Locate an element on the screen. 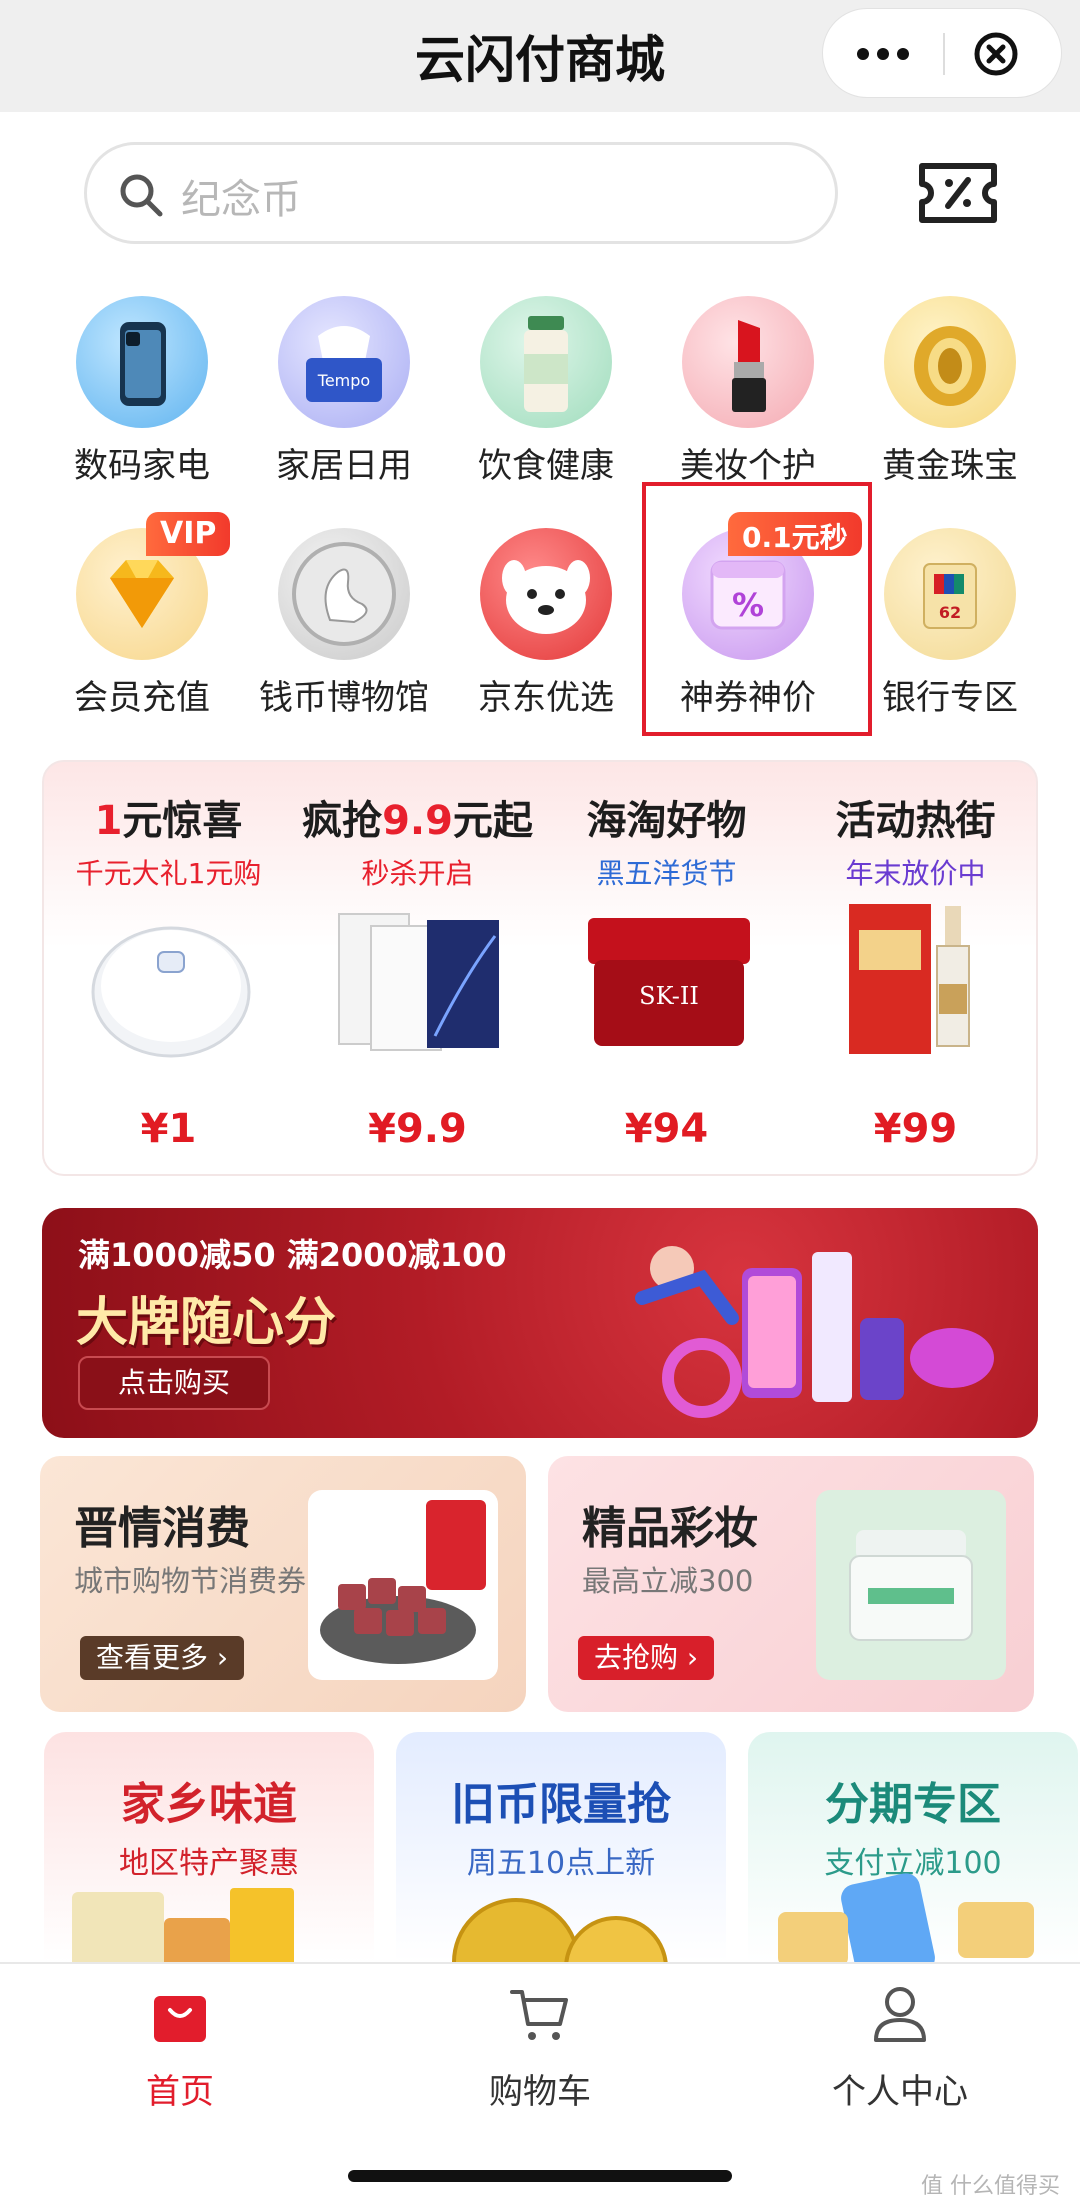 This screenshot has width=1080, height=2207. promo-title: 1元惊喜 is located at coordinates (168, 821).